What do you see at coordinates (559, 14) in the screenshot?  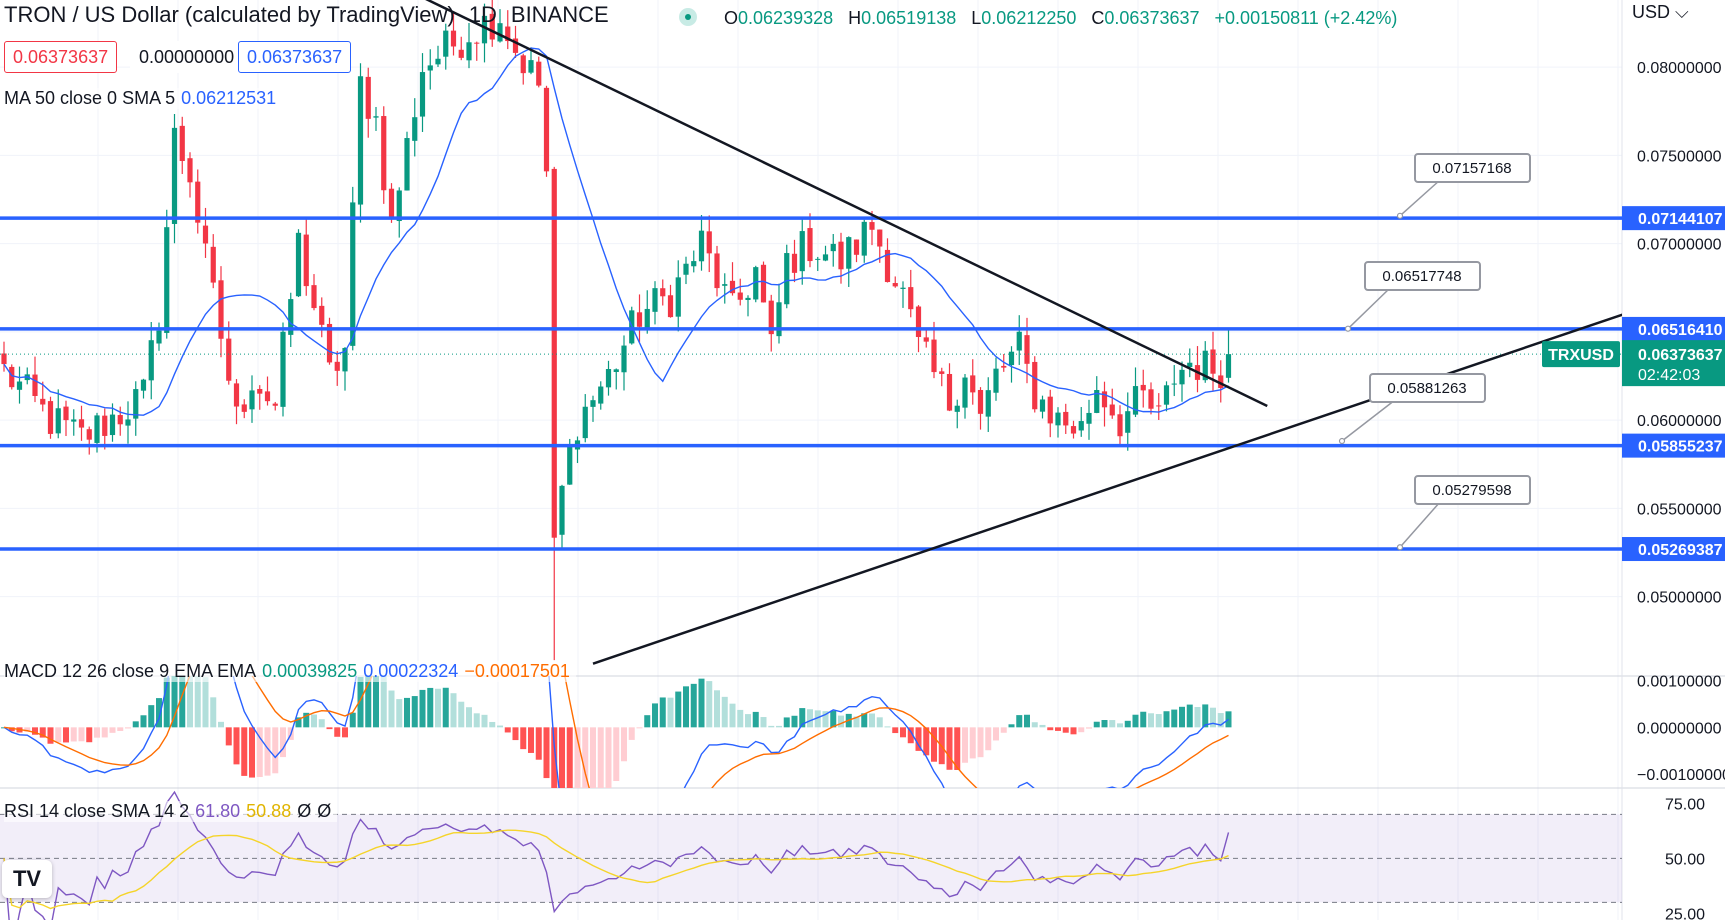 I see `exchange-label: BINANCE` at bounding box center [559, 14].